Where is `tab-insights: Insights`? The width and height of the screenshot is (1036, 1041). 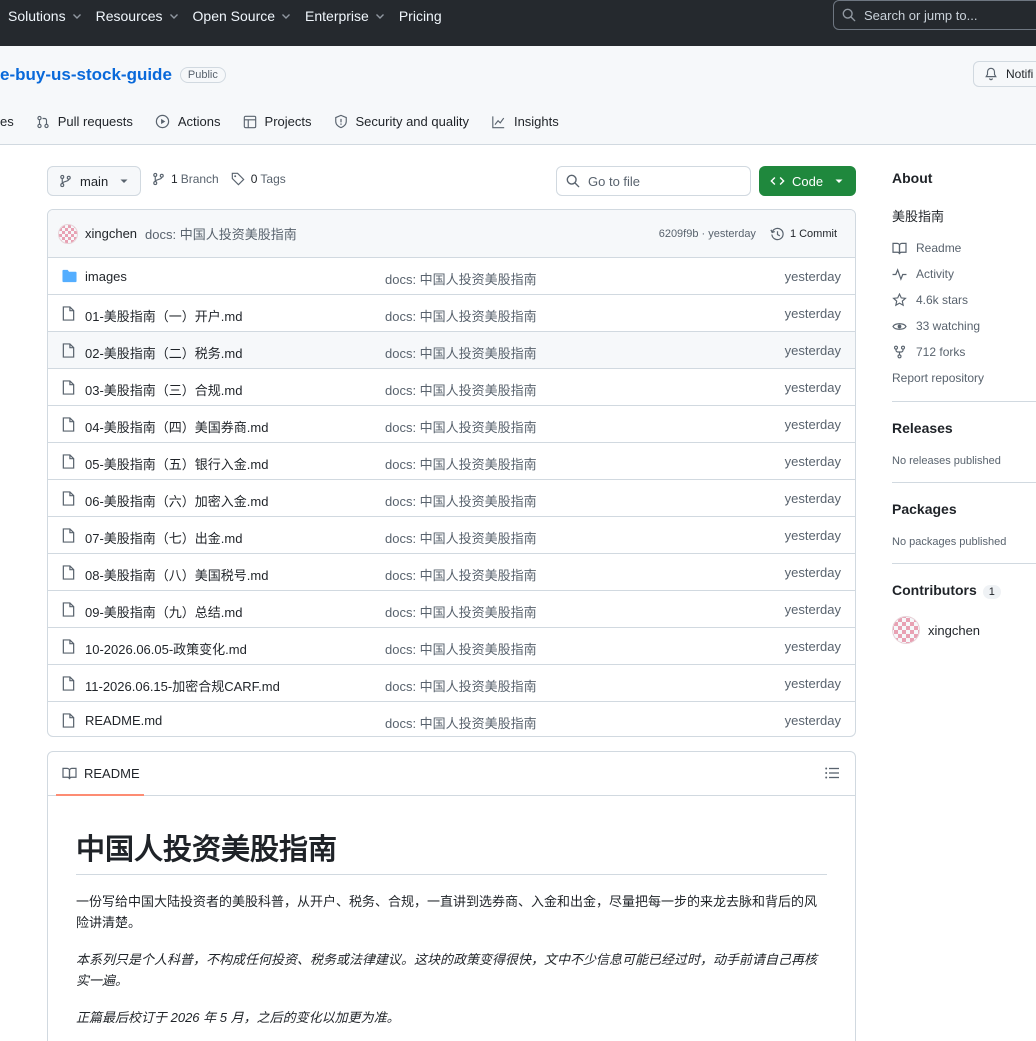 tab-insights: Insights is located at coordinates (525, 121).